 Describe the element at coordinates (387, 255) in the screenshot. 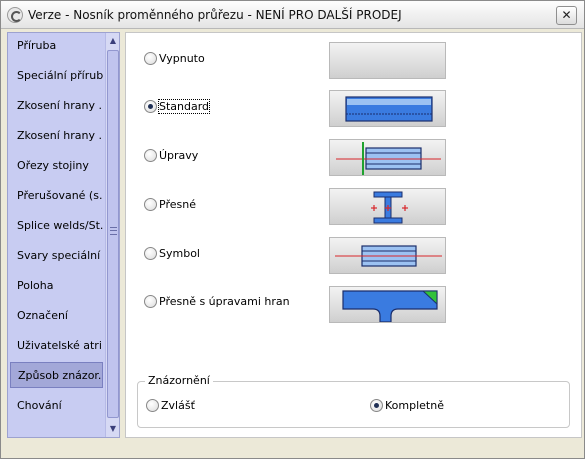

I see `preview-symbol-icon` at that location.